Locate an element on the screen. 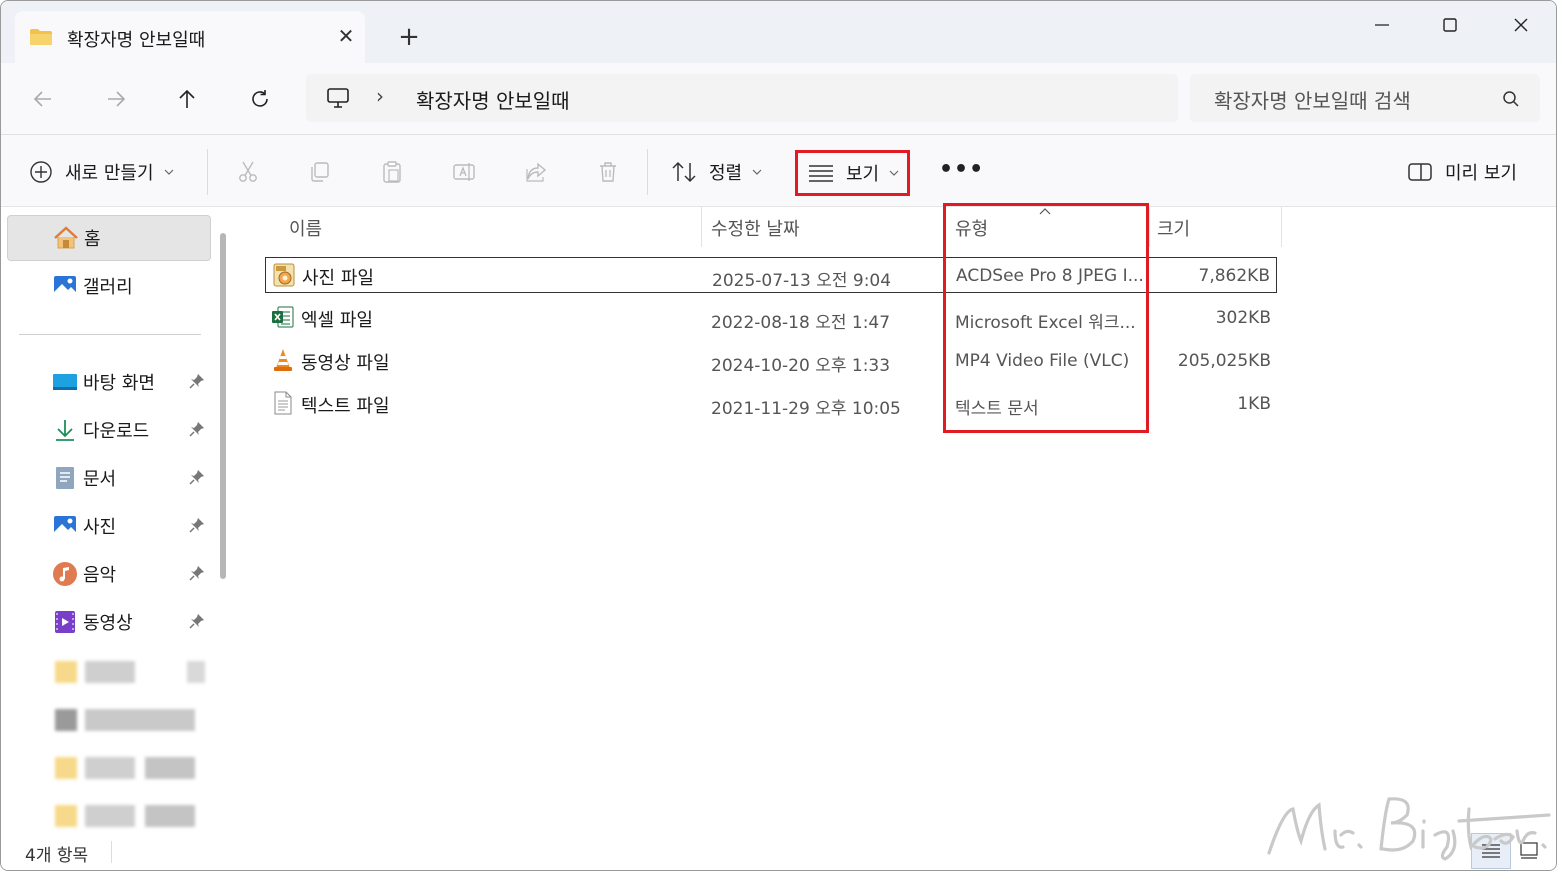  delete-button is located at coordinates (608, 172).